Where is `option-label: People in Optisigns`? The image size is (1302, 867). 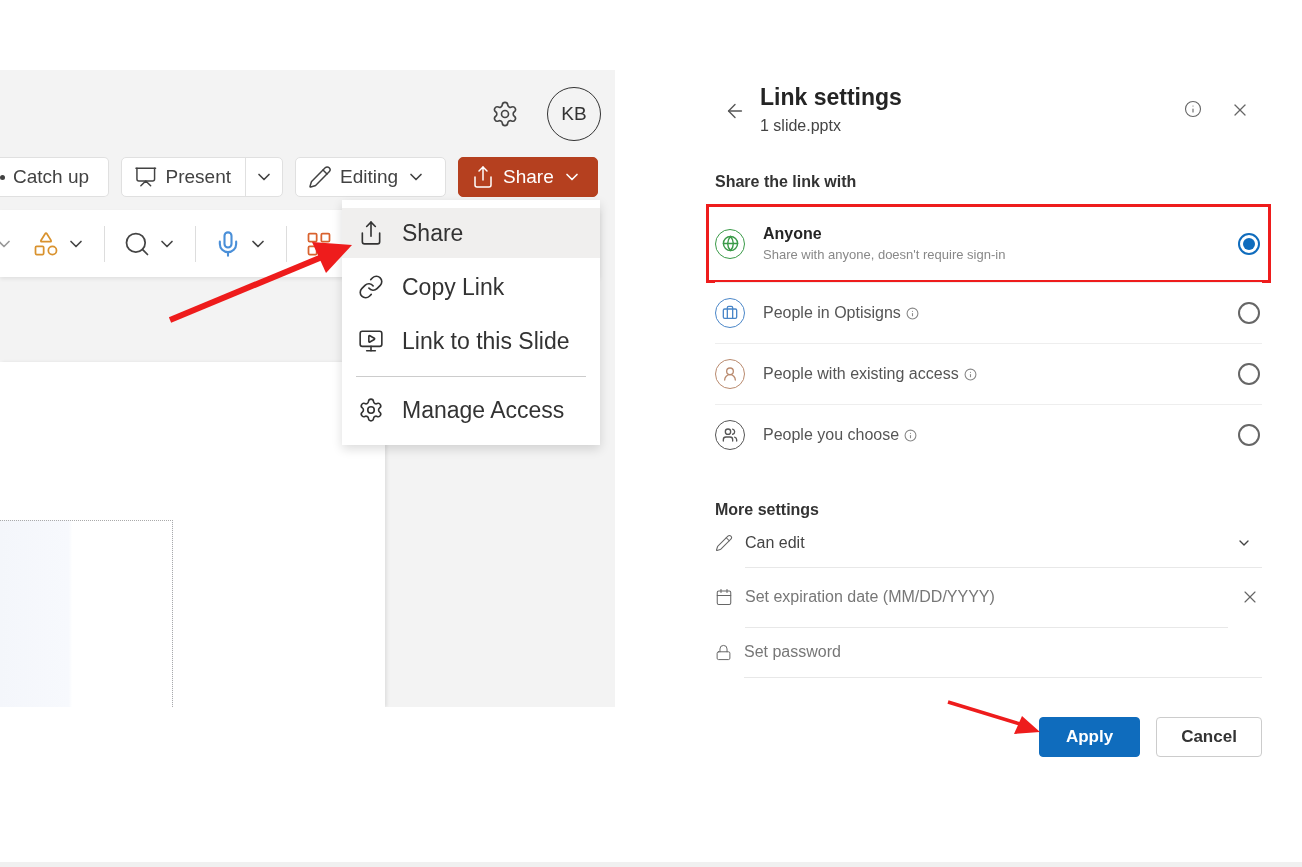
option-label: People in Optisigns is located at coordinates (832, 313).